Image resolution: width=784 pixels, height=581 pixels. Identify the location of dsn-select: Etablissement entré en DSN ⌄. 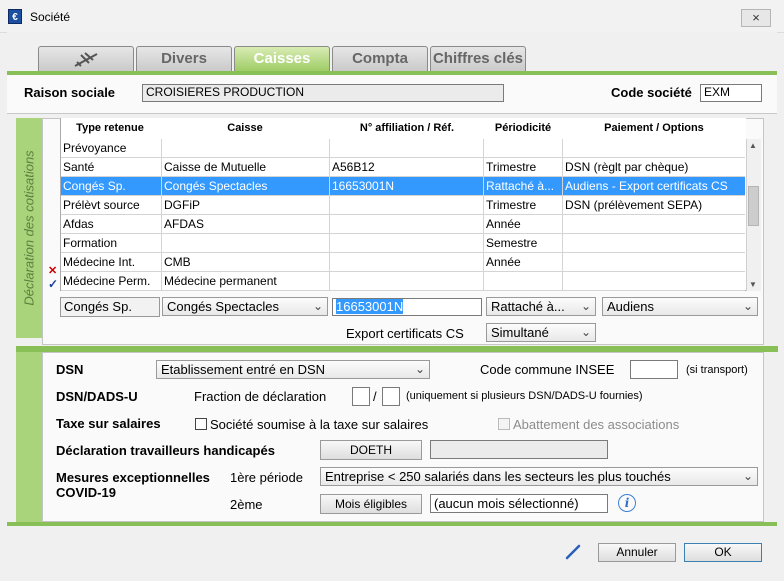
(293, 369).